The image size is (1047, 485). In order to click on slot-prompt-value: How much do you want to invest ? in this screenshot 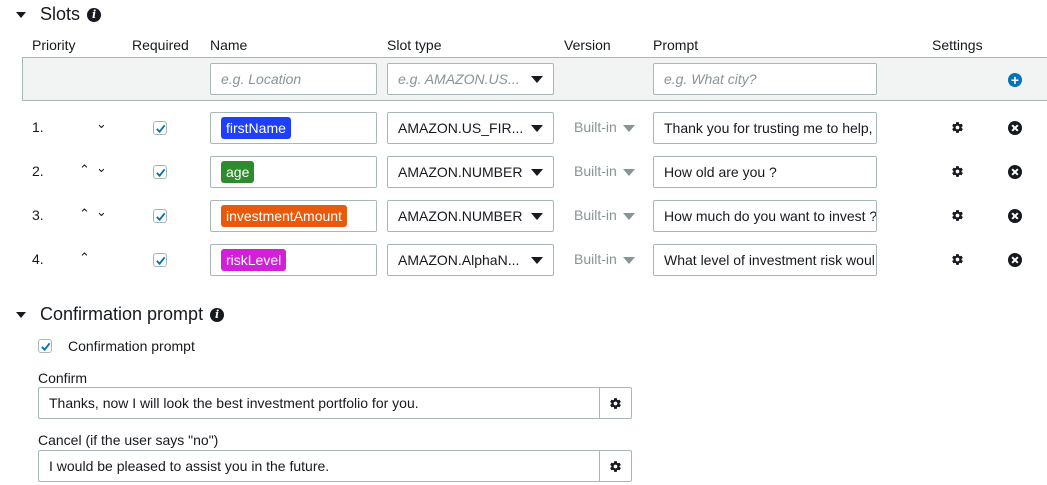, I will do `click(770, 216)`.